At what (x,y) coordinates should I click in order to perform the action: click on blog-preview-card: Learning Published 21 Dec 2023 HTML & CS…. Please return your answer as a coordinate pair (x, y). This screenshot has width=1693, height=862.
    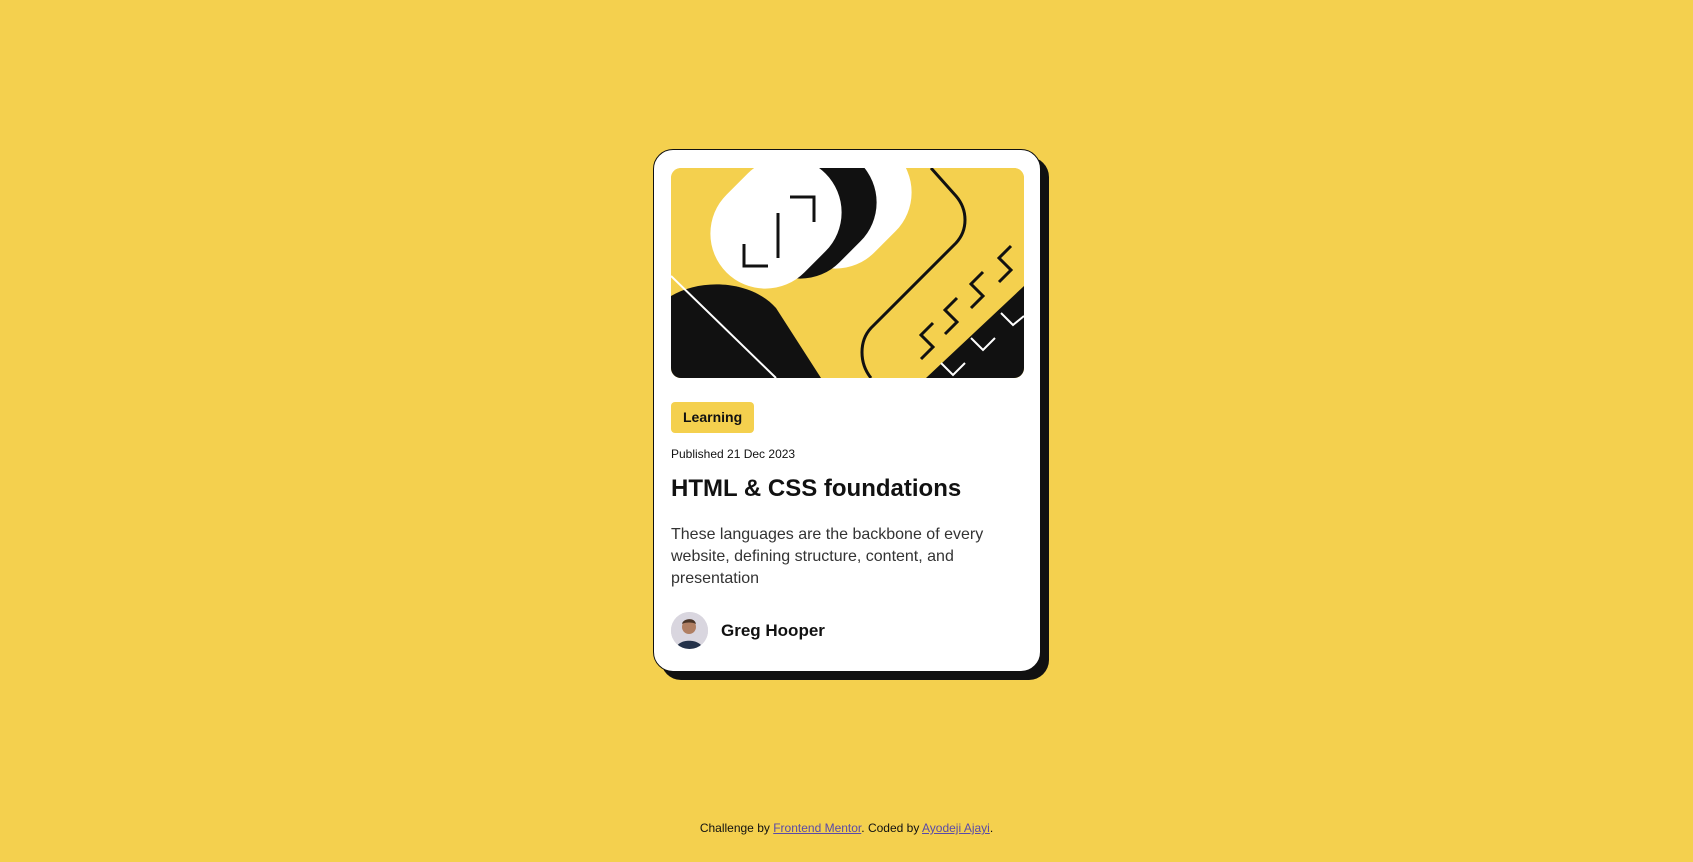
    Looking at the image, I should click on (847, 410).